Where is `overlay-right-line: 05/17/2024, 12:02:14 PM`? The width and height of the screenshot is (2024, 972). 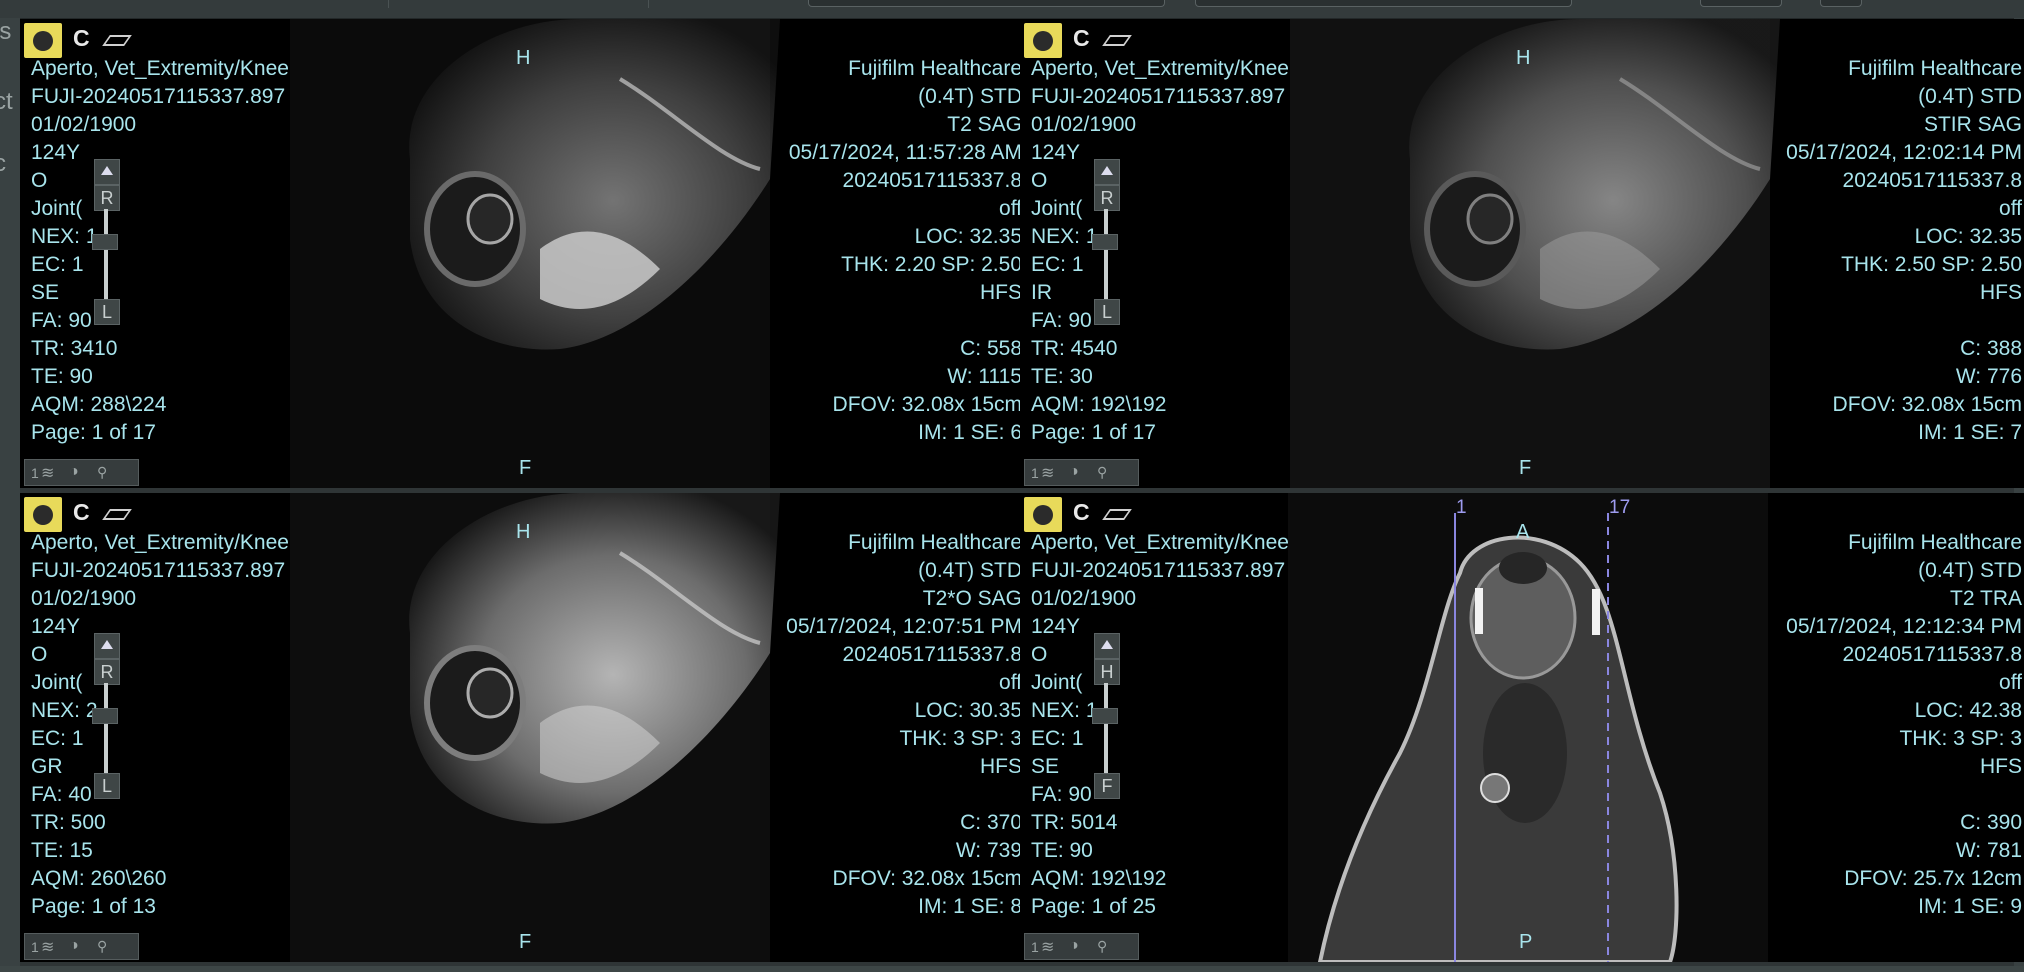 overlay-right-line: 05/17/2024, 12:02:14 PM is located at coordinates (1904, 152).